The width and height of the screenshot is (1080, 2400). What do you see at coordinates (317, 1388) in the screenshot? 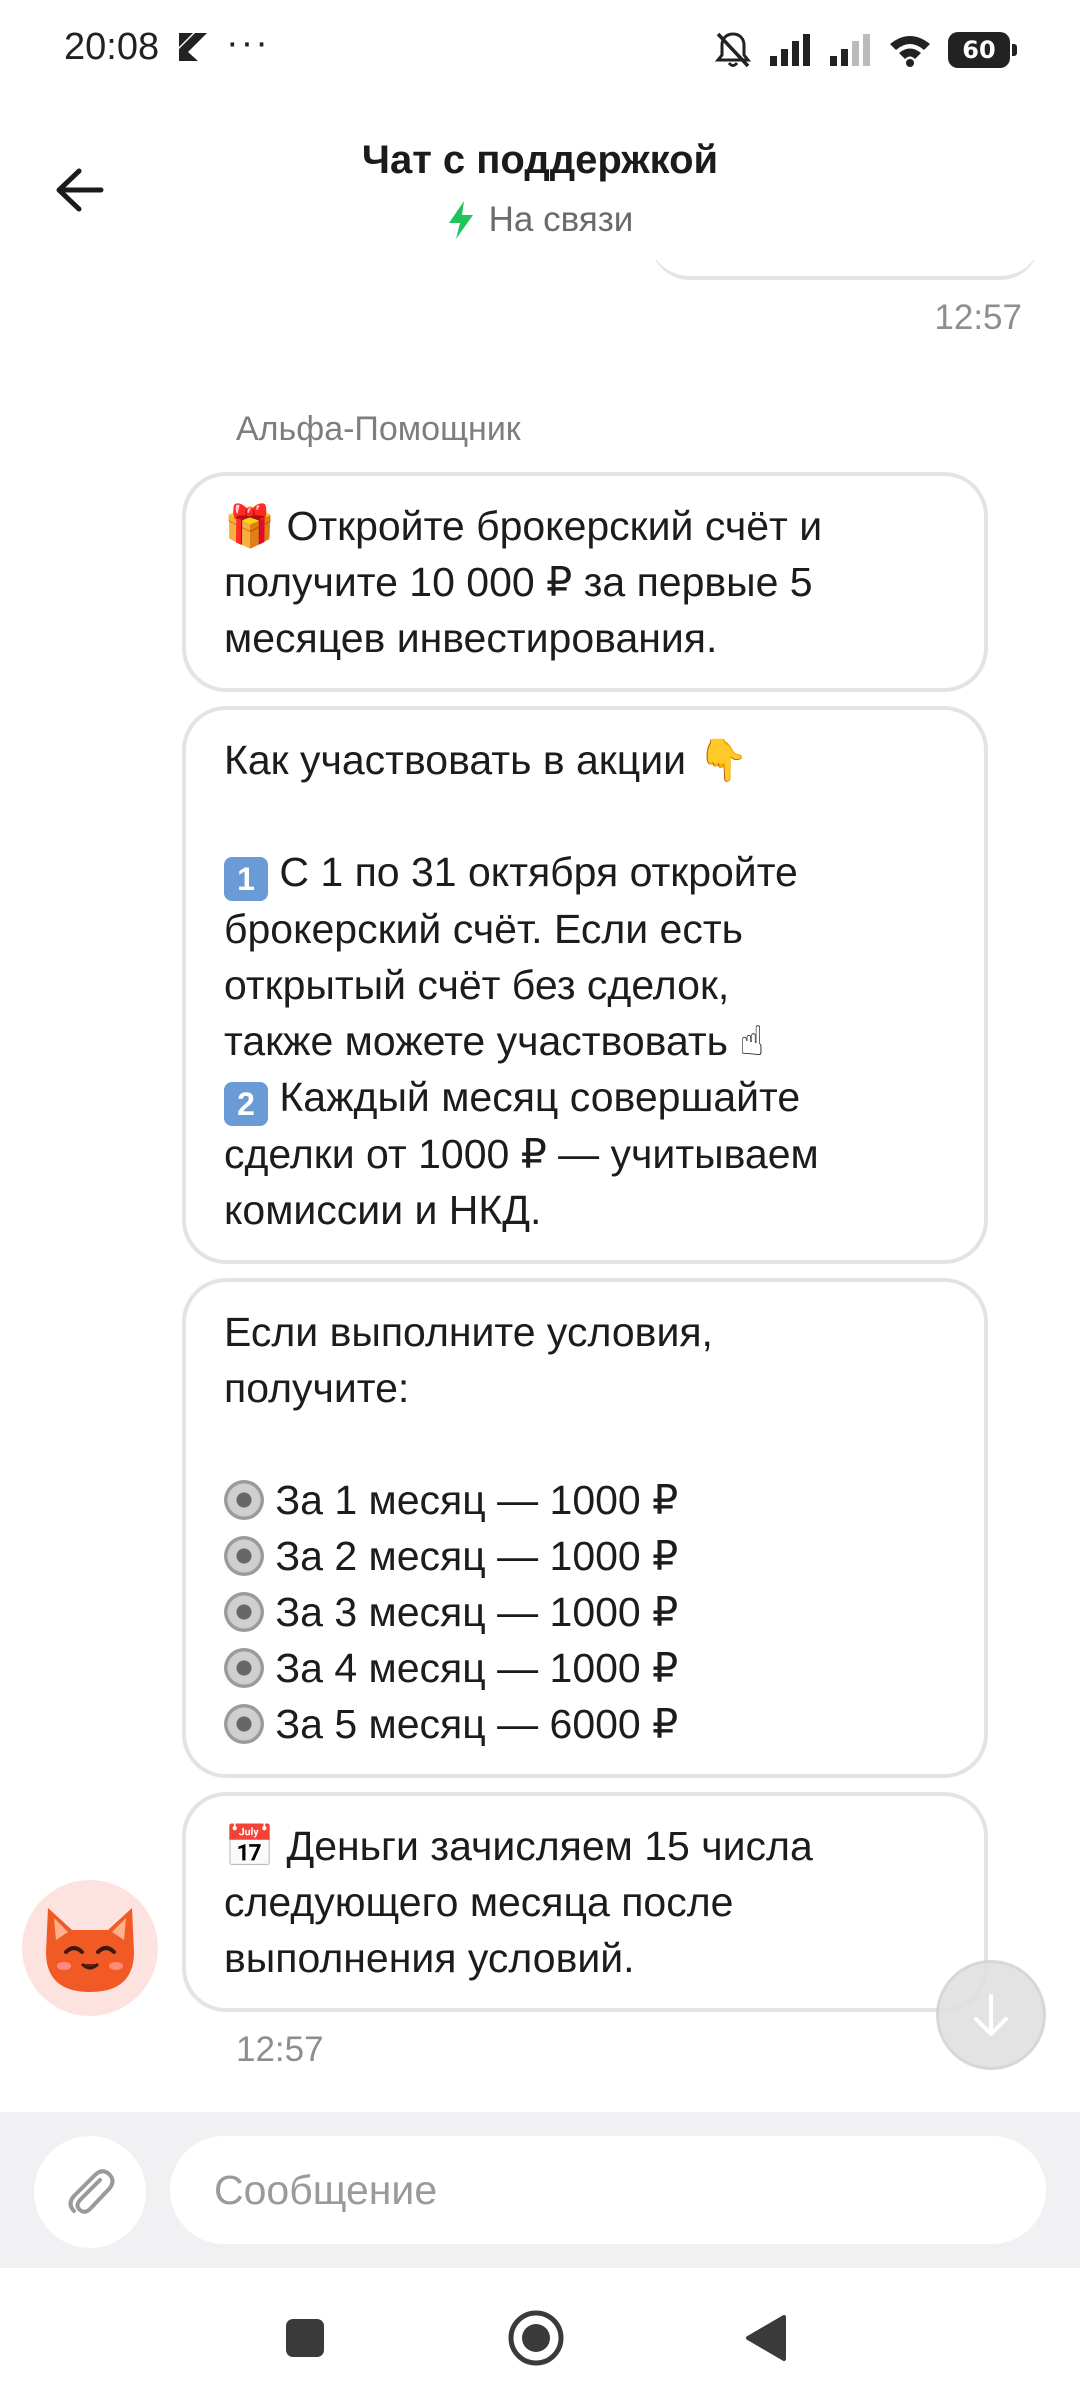
I see `message-text: получите:` at bounding box center [317, 1388].